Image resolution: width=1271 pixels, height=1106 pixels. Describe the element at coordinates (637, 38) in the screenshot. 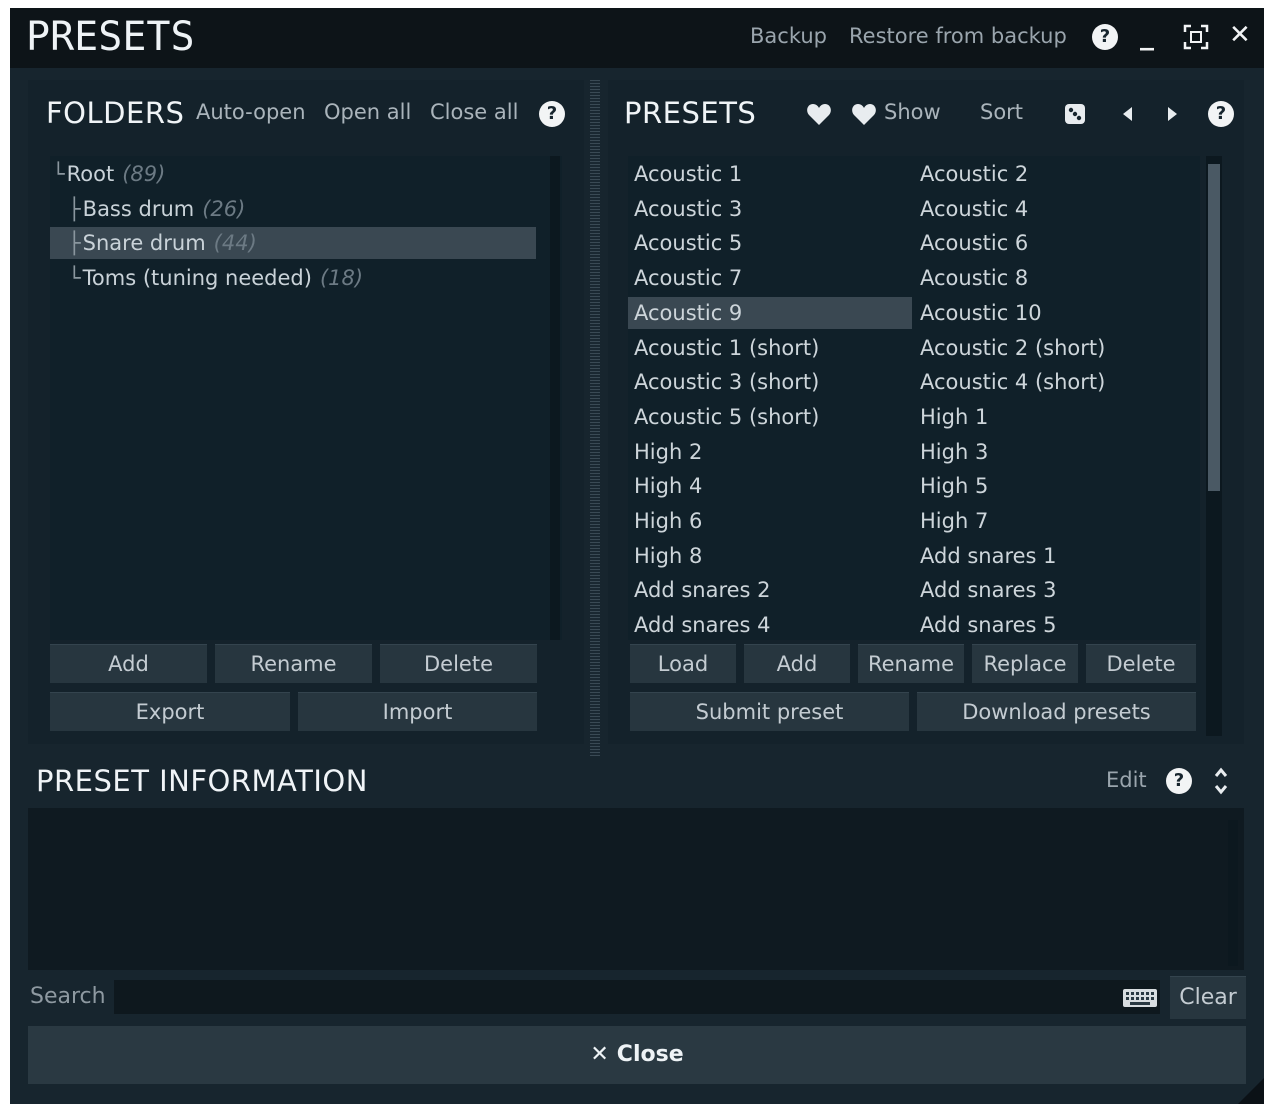

I see `title-bar: PRESETS Backup Restore from backup ? _ ✕` at that location.